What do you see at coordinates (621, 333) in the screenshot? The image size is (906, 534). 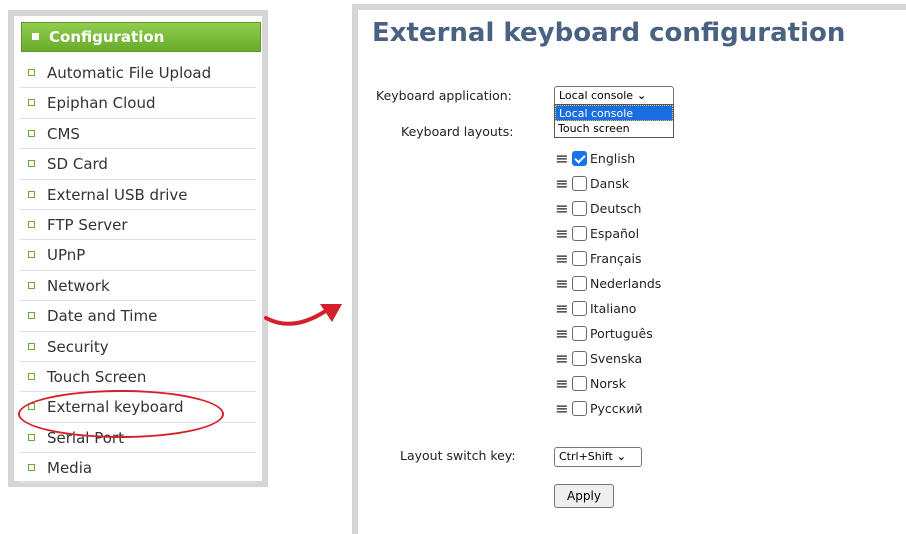 I see `layout-label: Português` at bounding box center [621, 333].